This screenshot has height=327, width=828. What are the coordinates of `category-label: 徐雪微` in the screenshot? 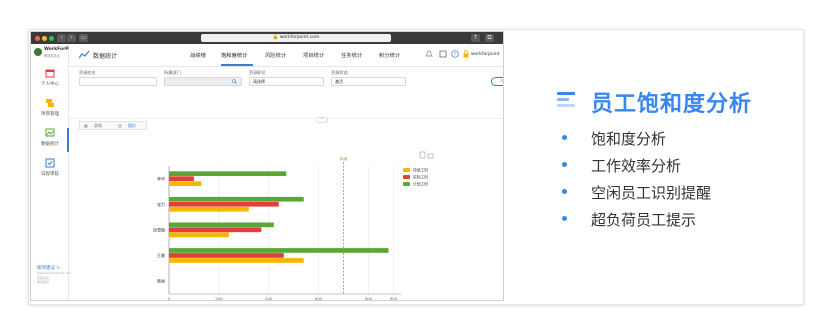 It's located at (159, 230).